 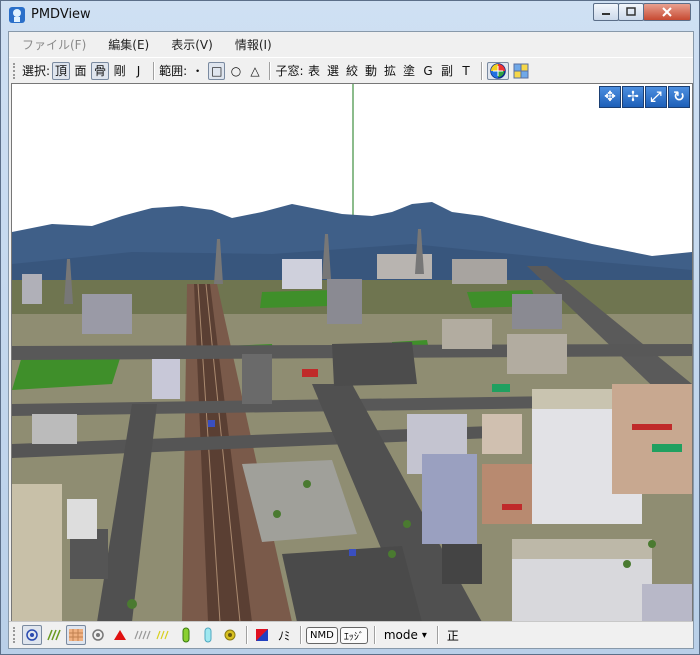 I want to click on color-wheel-button, so click(x=497, y=70).